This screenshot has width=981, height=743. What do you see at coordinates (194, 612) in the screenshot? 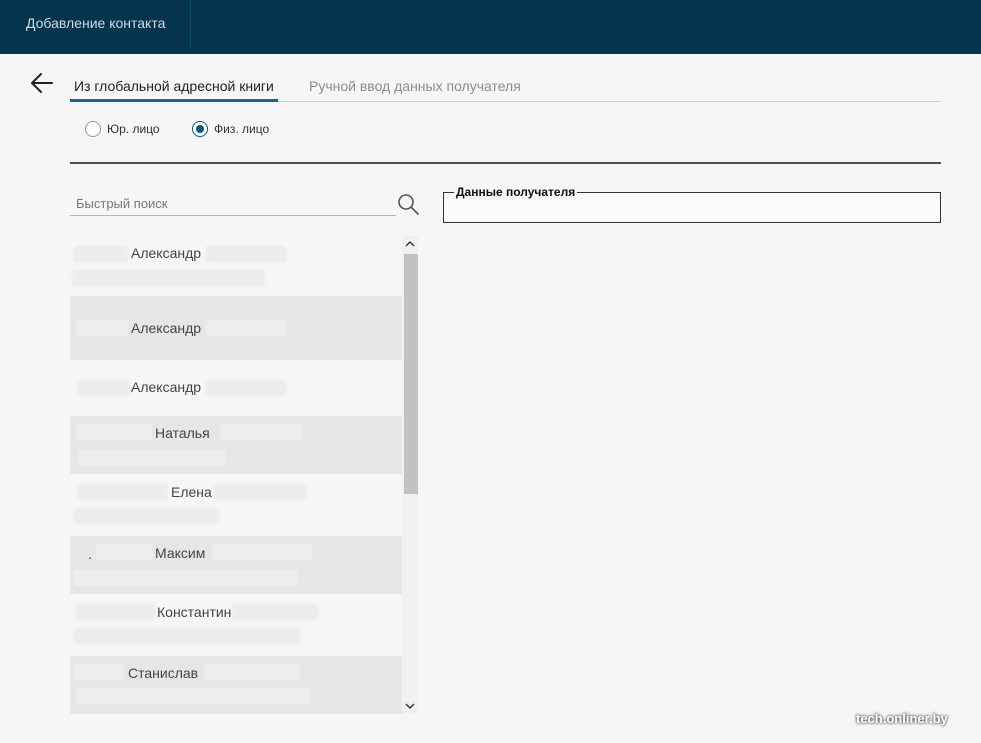
I see `contact-name: Константин` at bounding box center [194, 612].